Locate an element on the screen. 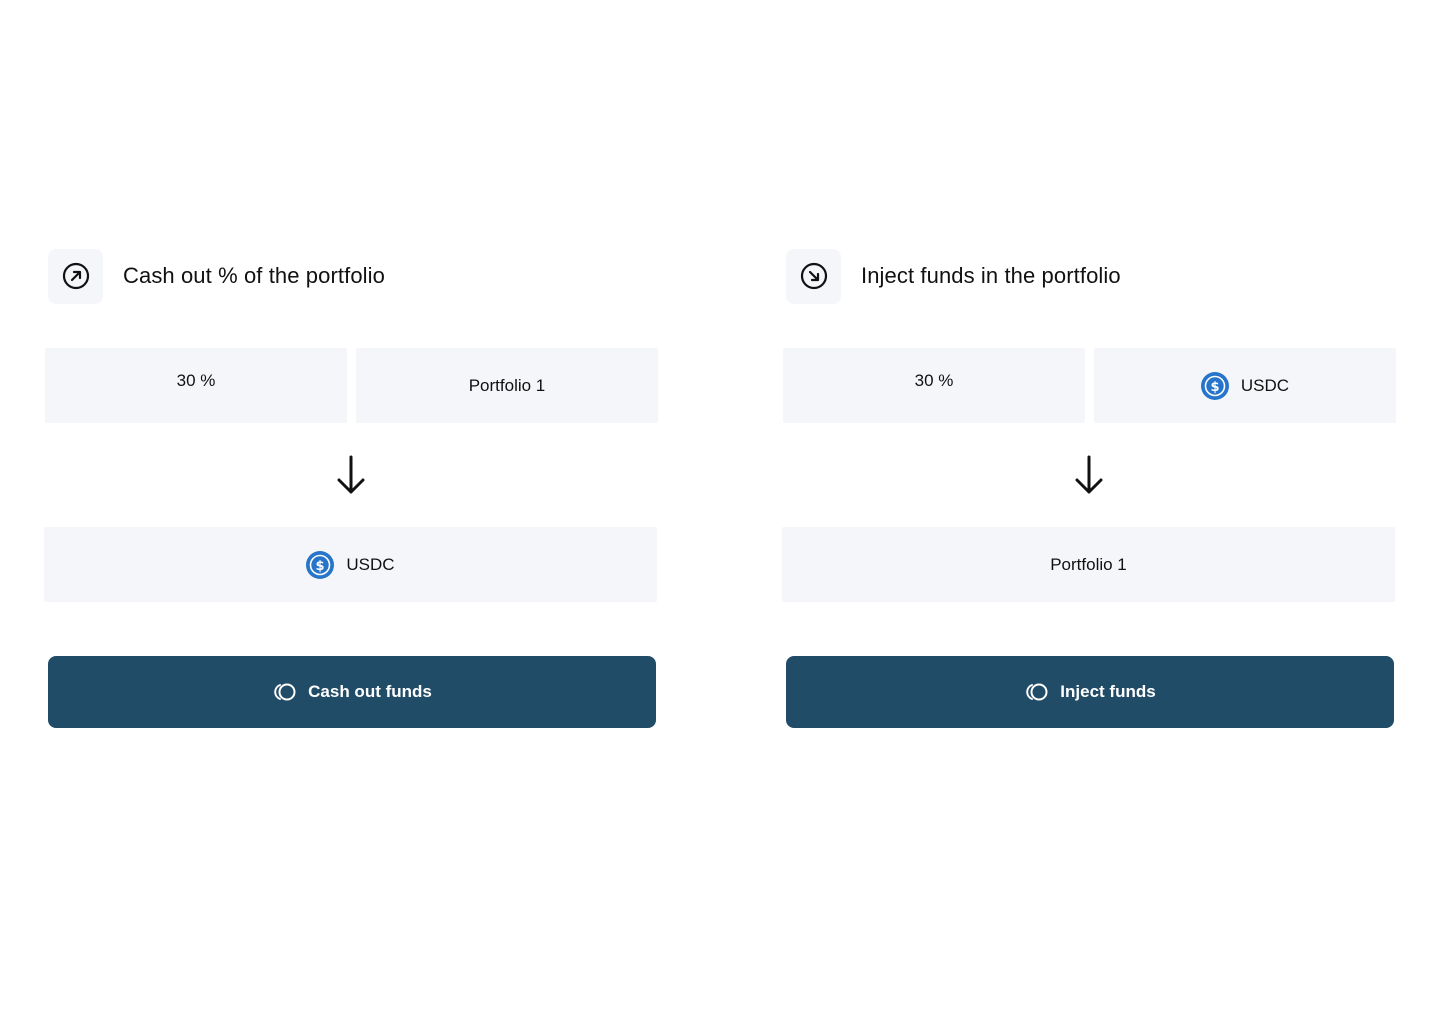 This screenshot has height=1024, width=1440. cash-out-inputs: 30 % Portfolio 1 is located at coordinates (351, 385).